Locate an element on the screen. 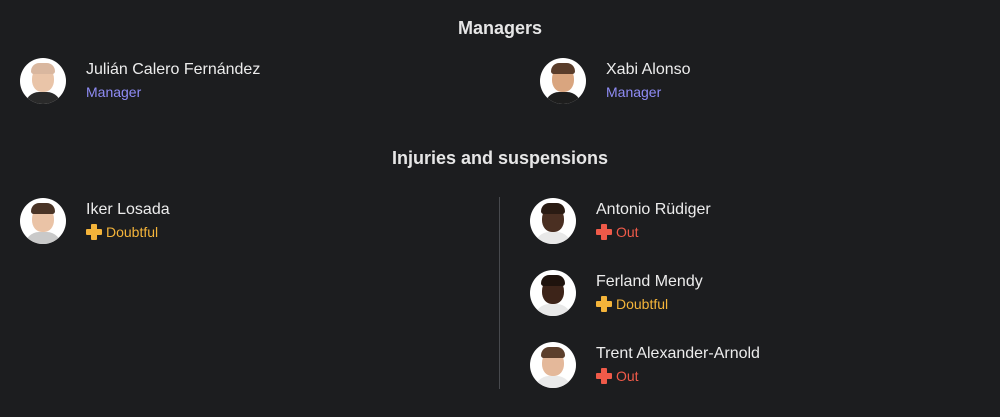  injuries-title: Injuries and suspensions is located at coordinates (500, 158).